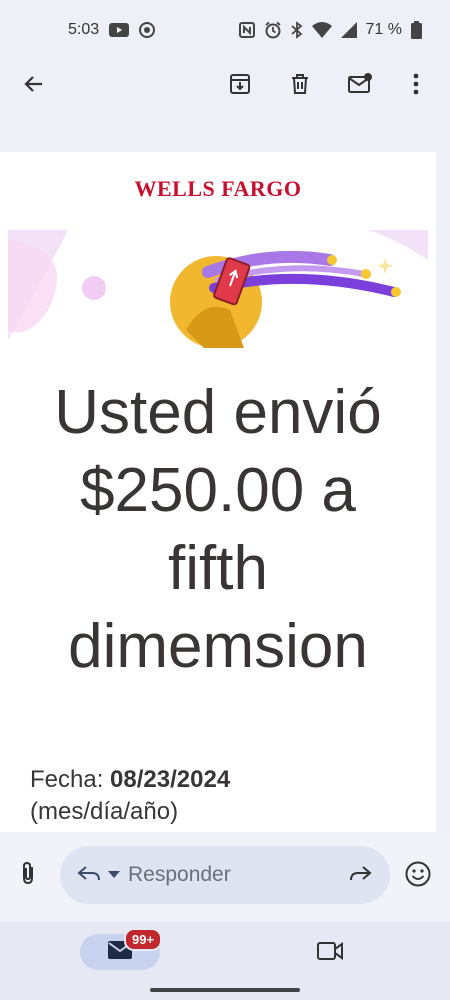  Describe the element at coordinates (225, 30) in the screenshot. I see `status-bar: 5:03 71 %` at that location.